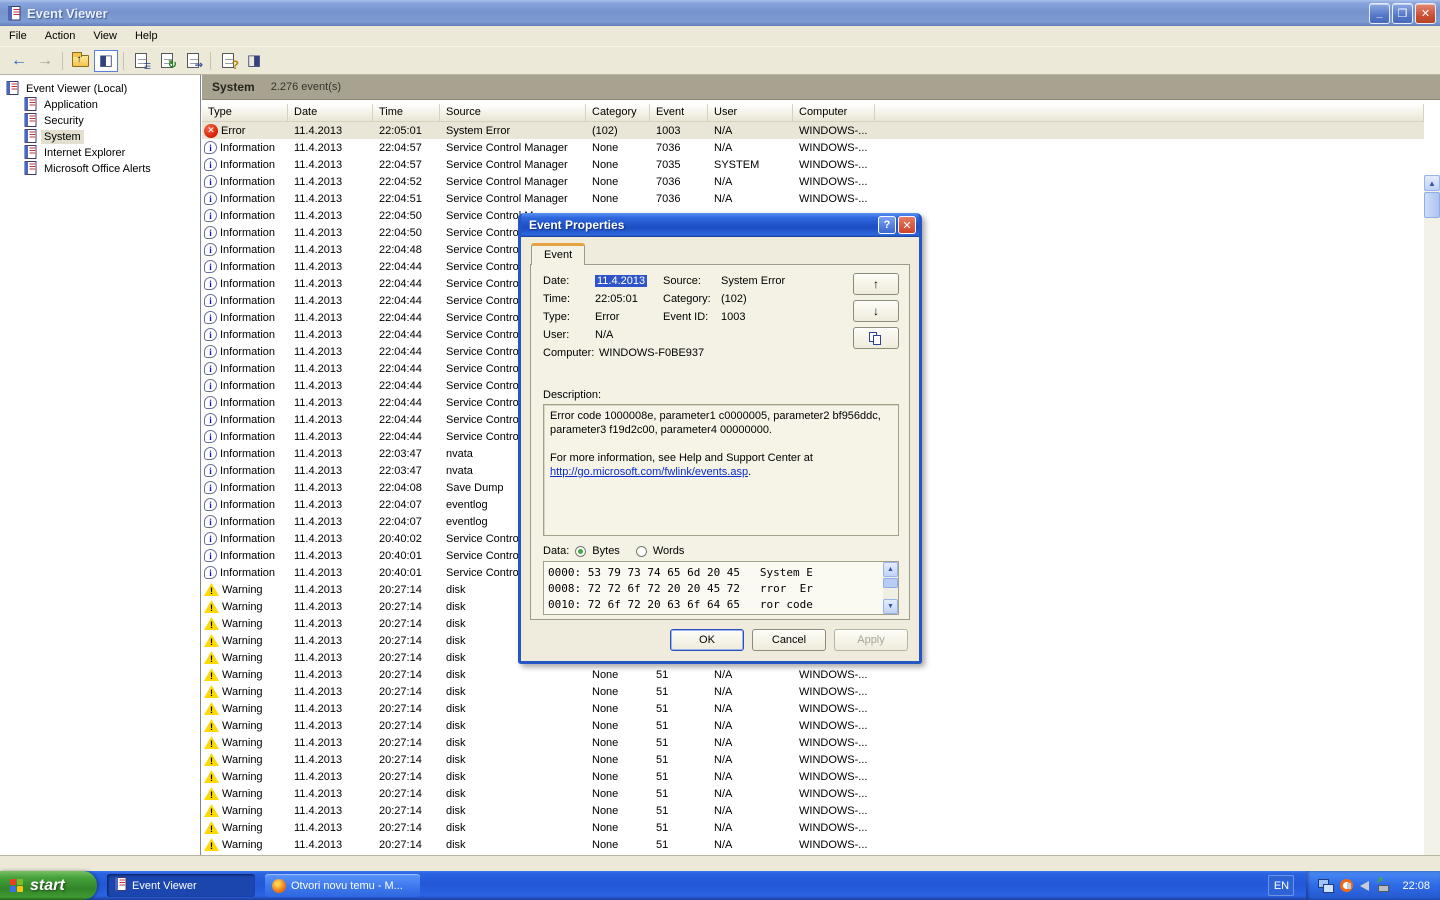 The height and width of the screenshot is (900, 1440). Describe the element at coordinates (750, 113) in the screenshot. I see `column-header-user: User` at that location.